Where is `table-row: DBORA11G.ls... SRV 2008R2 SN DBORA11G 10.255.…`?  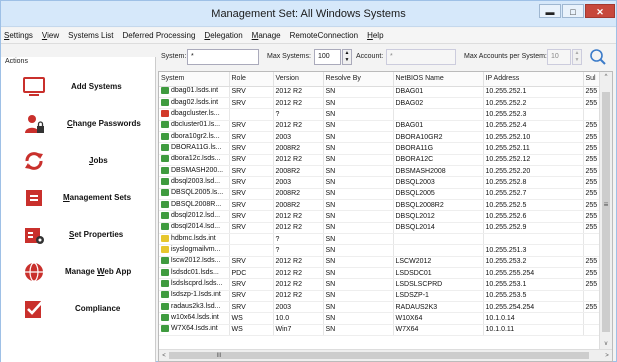
table-row: DBORA11G.ls... SRV 2008R2 SN DBORA11G 10.255.… is located at coordinates (379, 148).